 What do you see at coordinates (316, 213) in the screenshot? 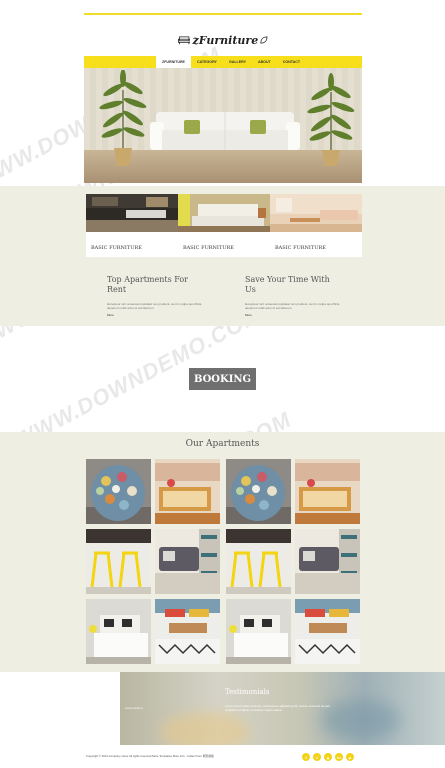
I see `livingroom-image` at bounding box center [316, 213].